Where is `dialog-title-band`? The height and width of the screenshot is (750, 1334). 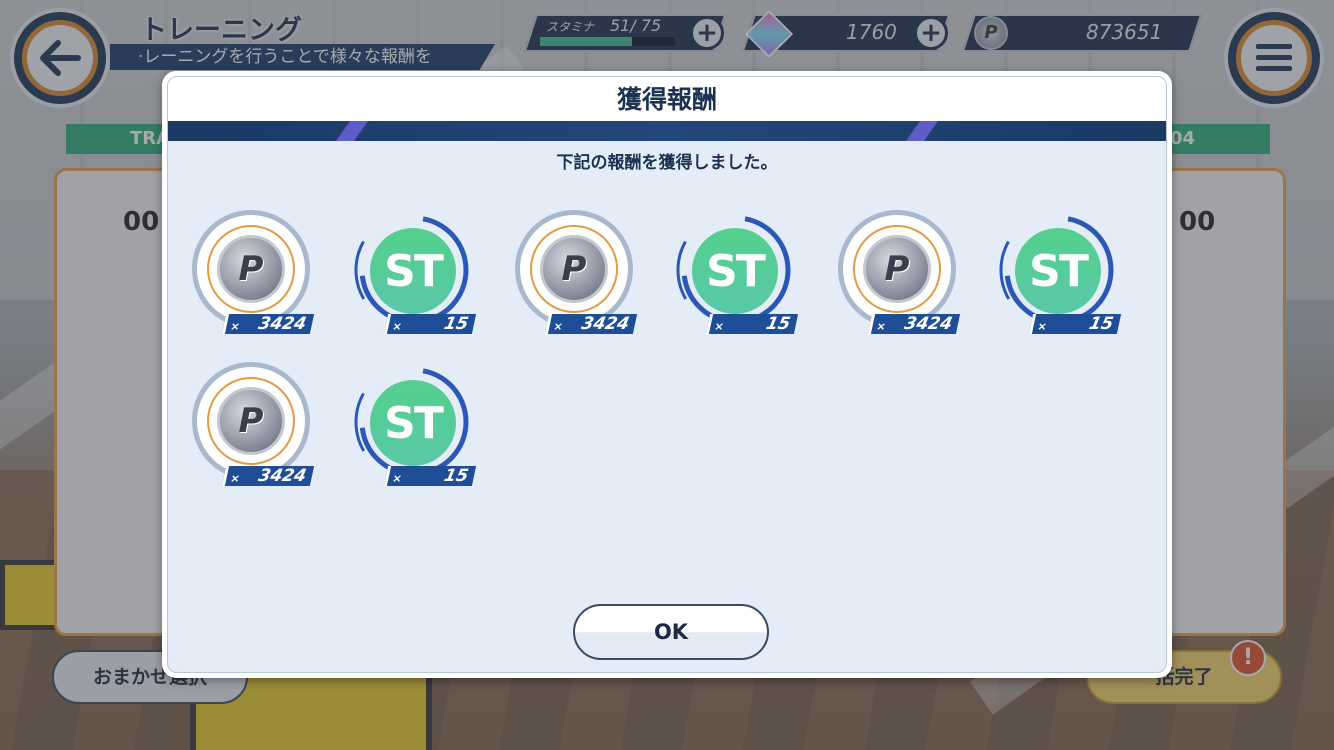
dialog-title-band is located at coordinates (667, 131).